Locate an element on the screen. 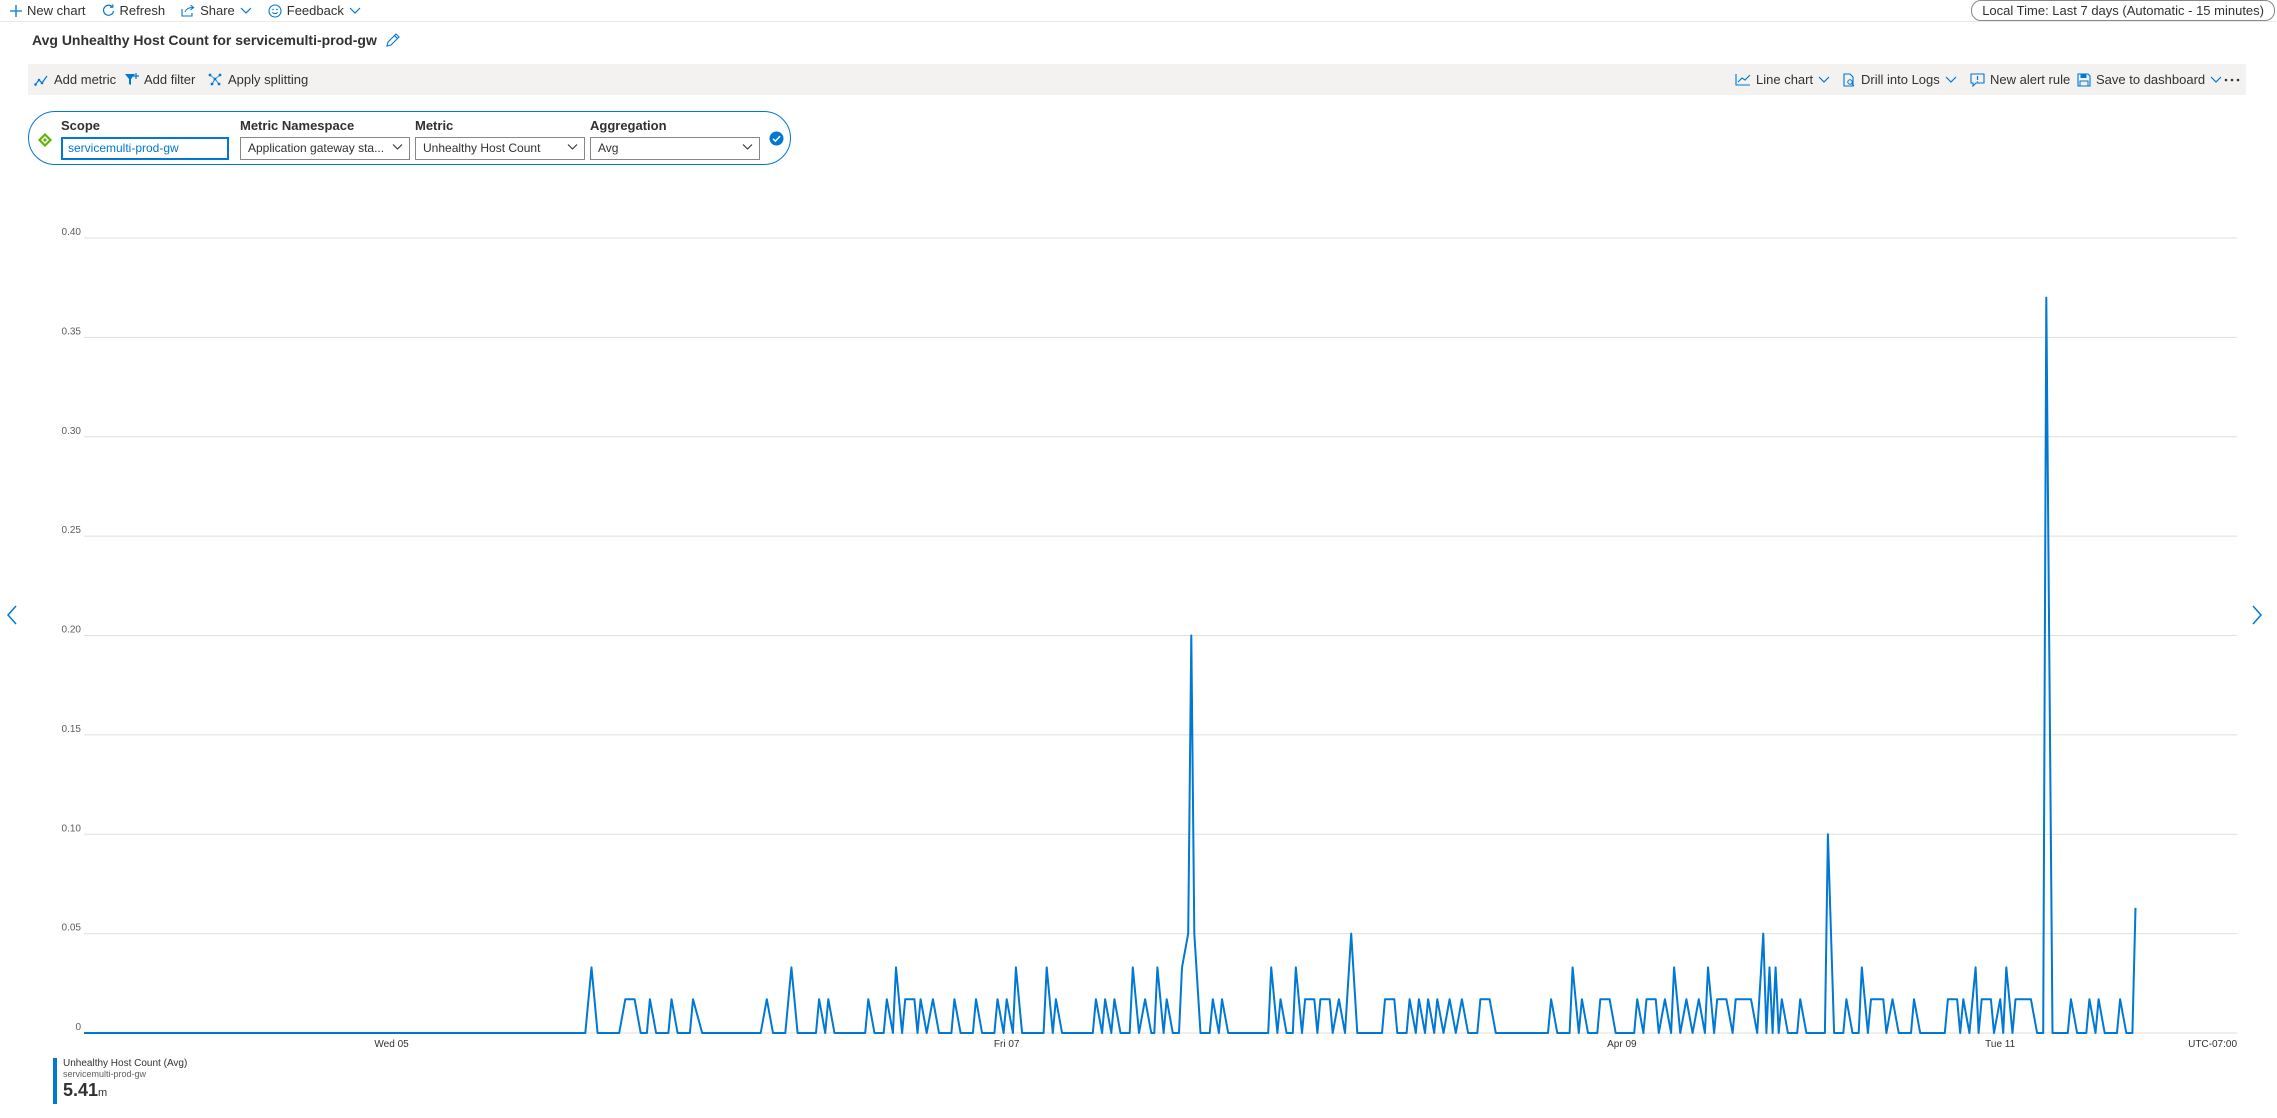 The image size is (2277, 1118). y-tick-label: 0.10 is located at coordinates (72, 828).